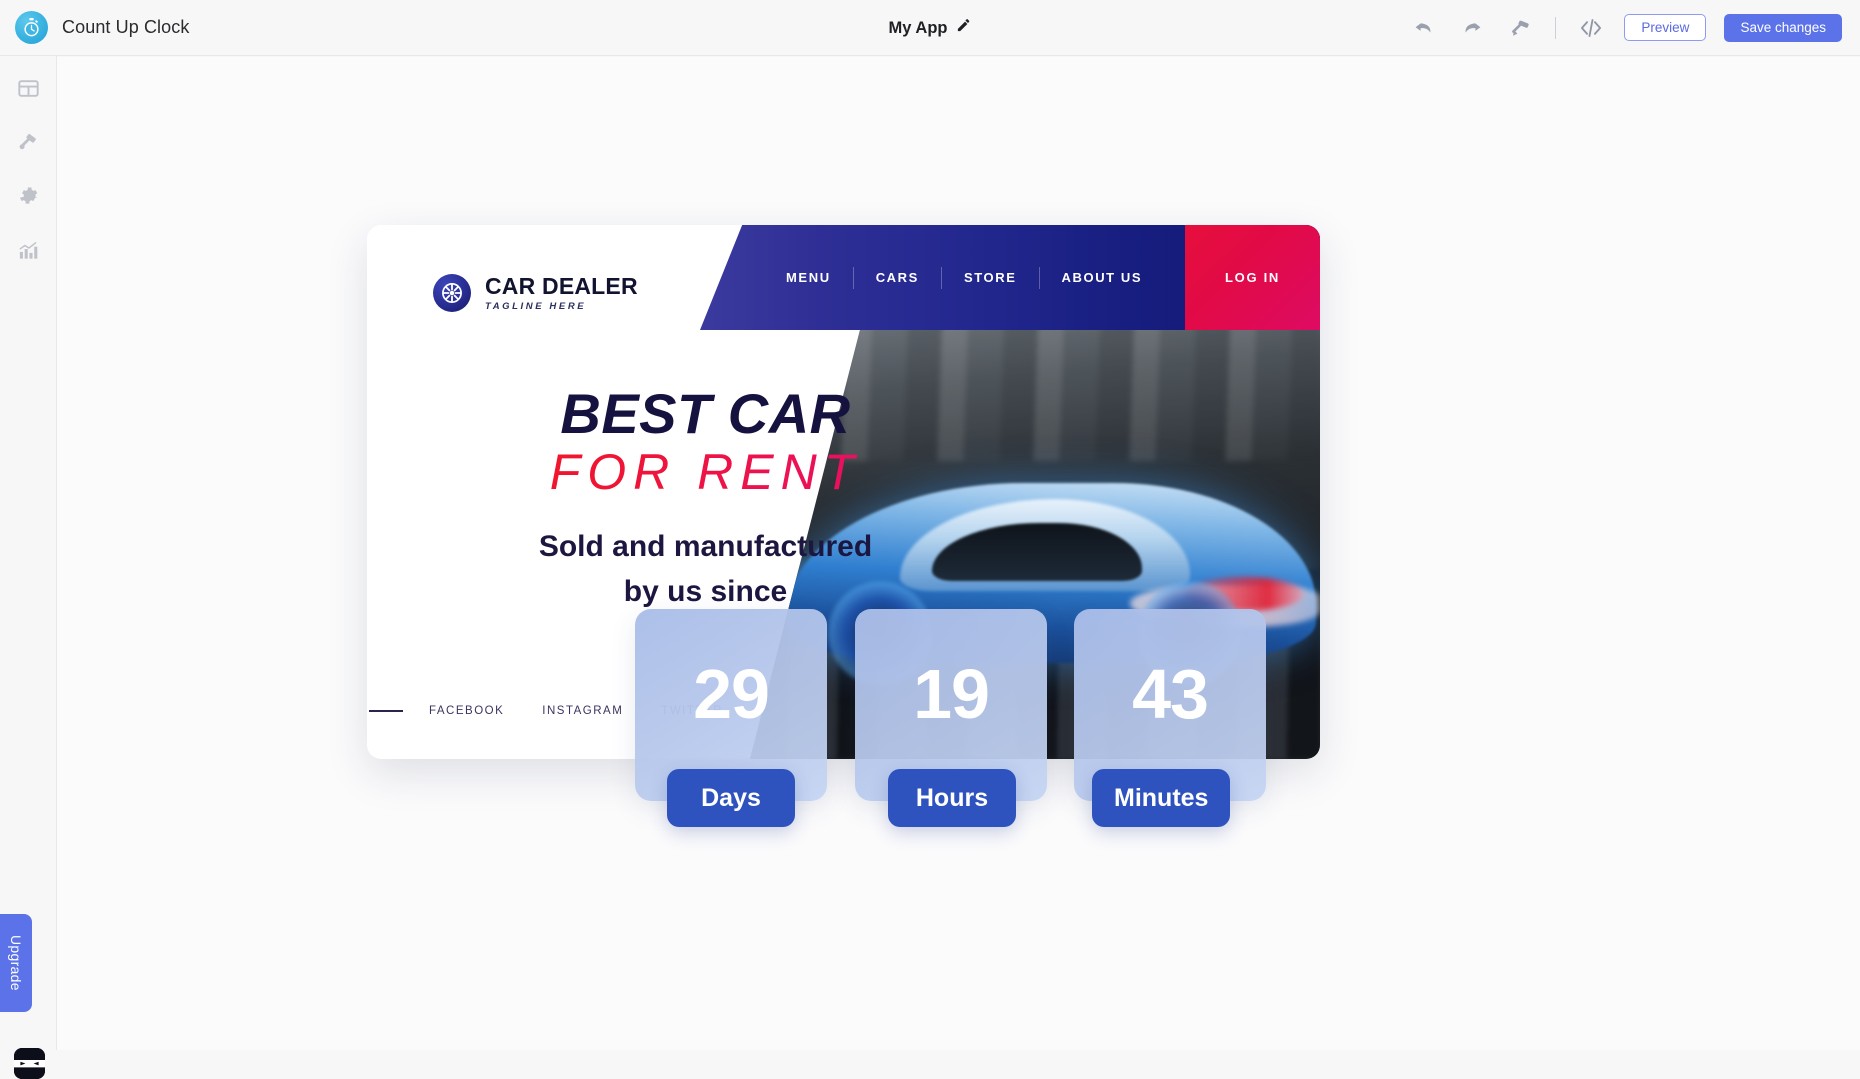 The height and width of the screenshot is (1079, 1860). What do you see at coordinates (705, 592) in the screenshot?
I see `hero-subtitle-line2: by us since` at bounding box center [705, 592].